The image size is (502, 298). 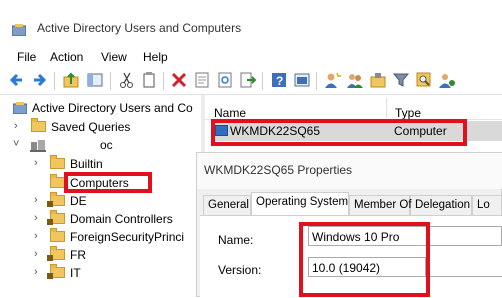 I want to click on cut-icon, so click(x=127, y=80).